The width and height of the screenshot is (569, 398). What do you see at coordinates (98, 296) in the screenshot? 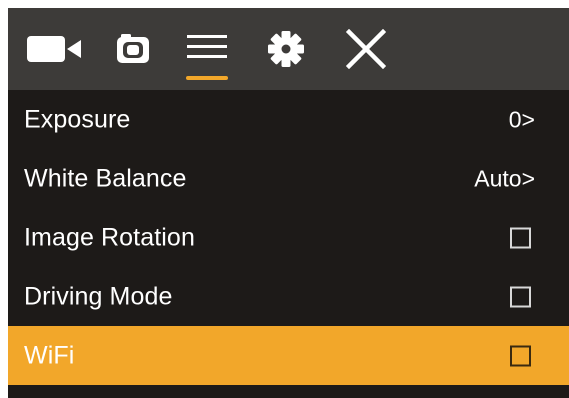
I see `menu-item-label: Driving Mode` at bounding box center [98, 296].